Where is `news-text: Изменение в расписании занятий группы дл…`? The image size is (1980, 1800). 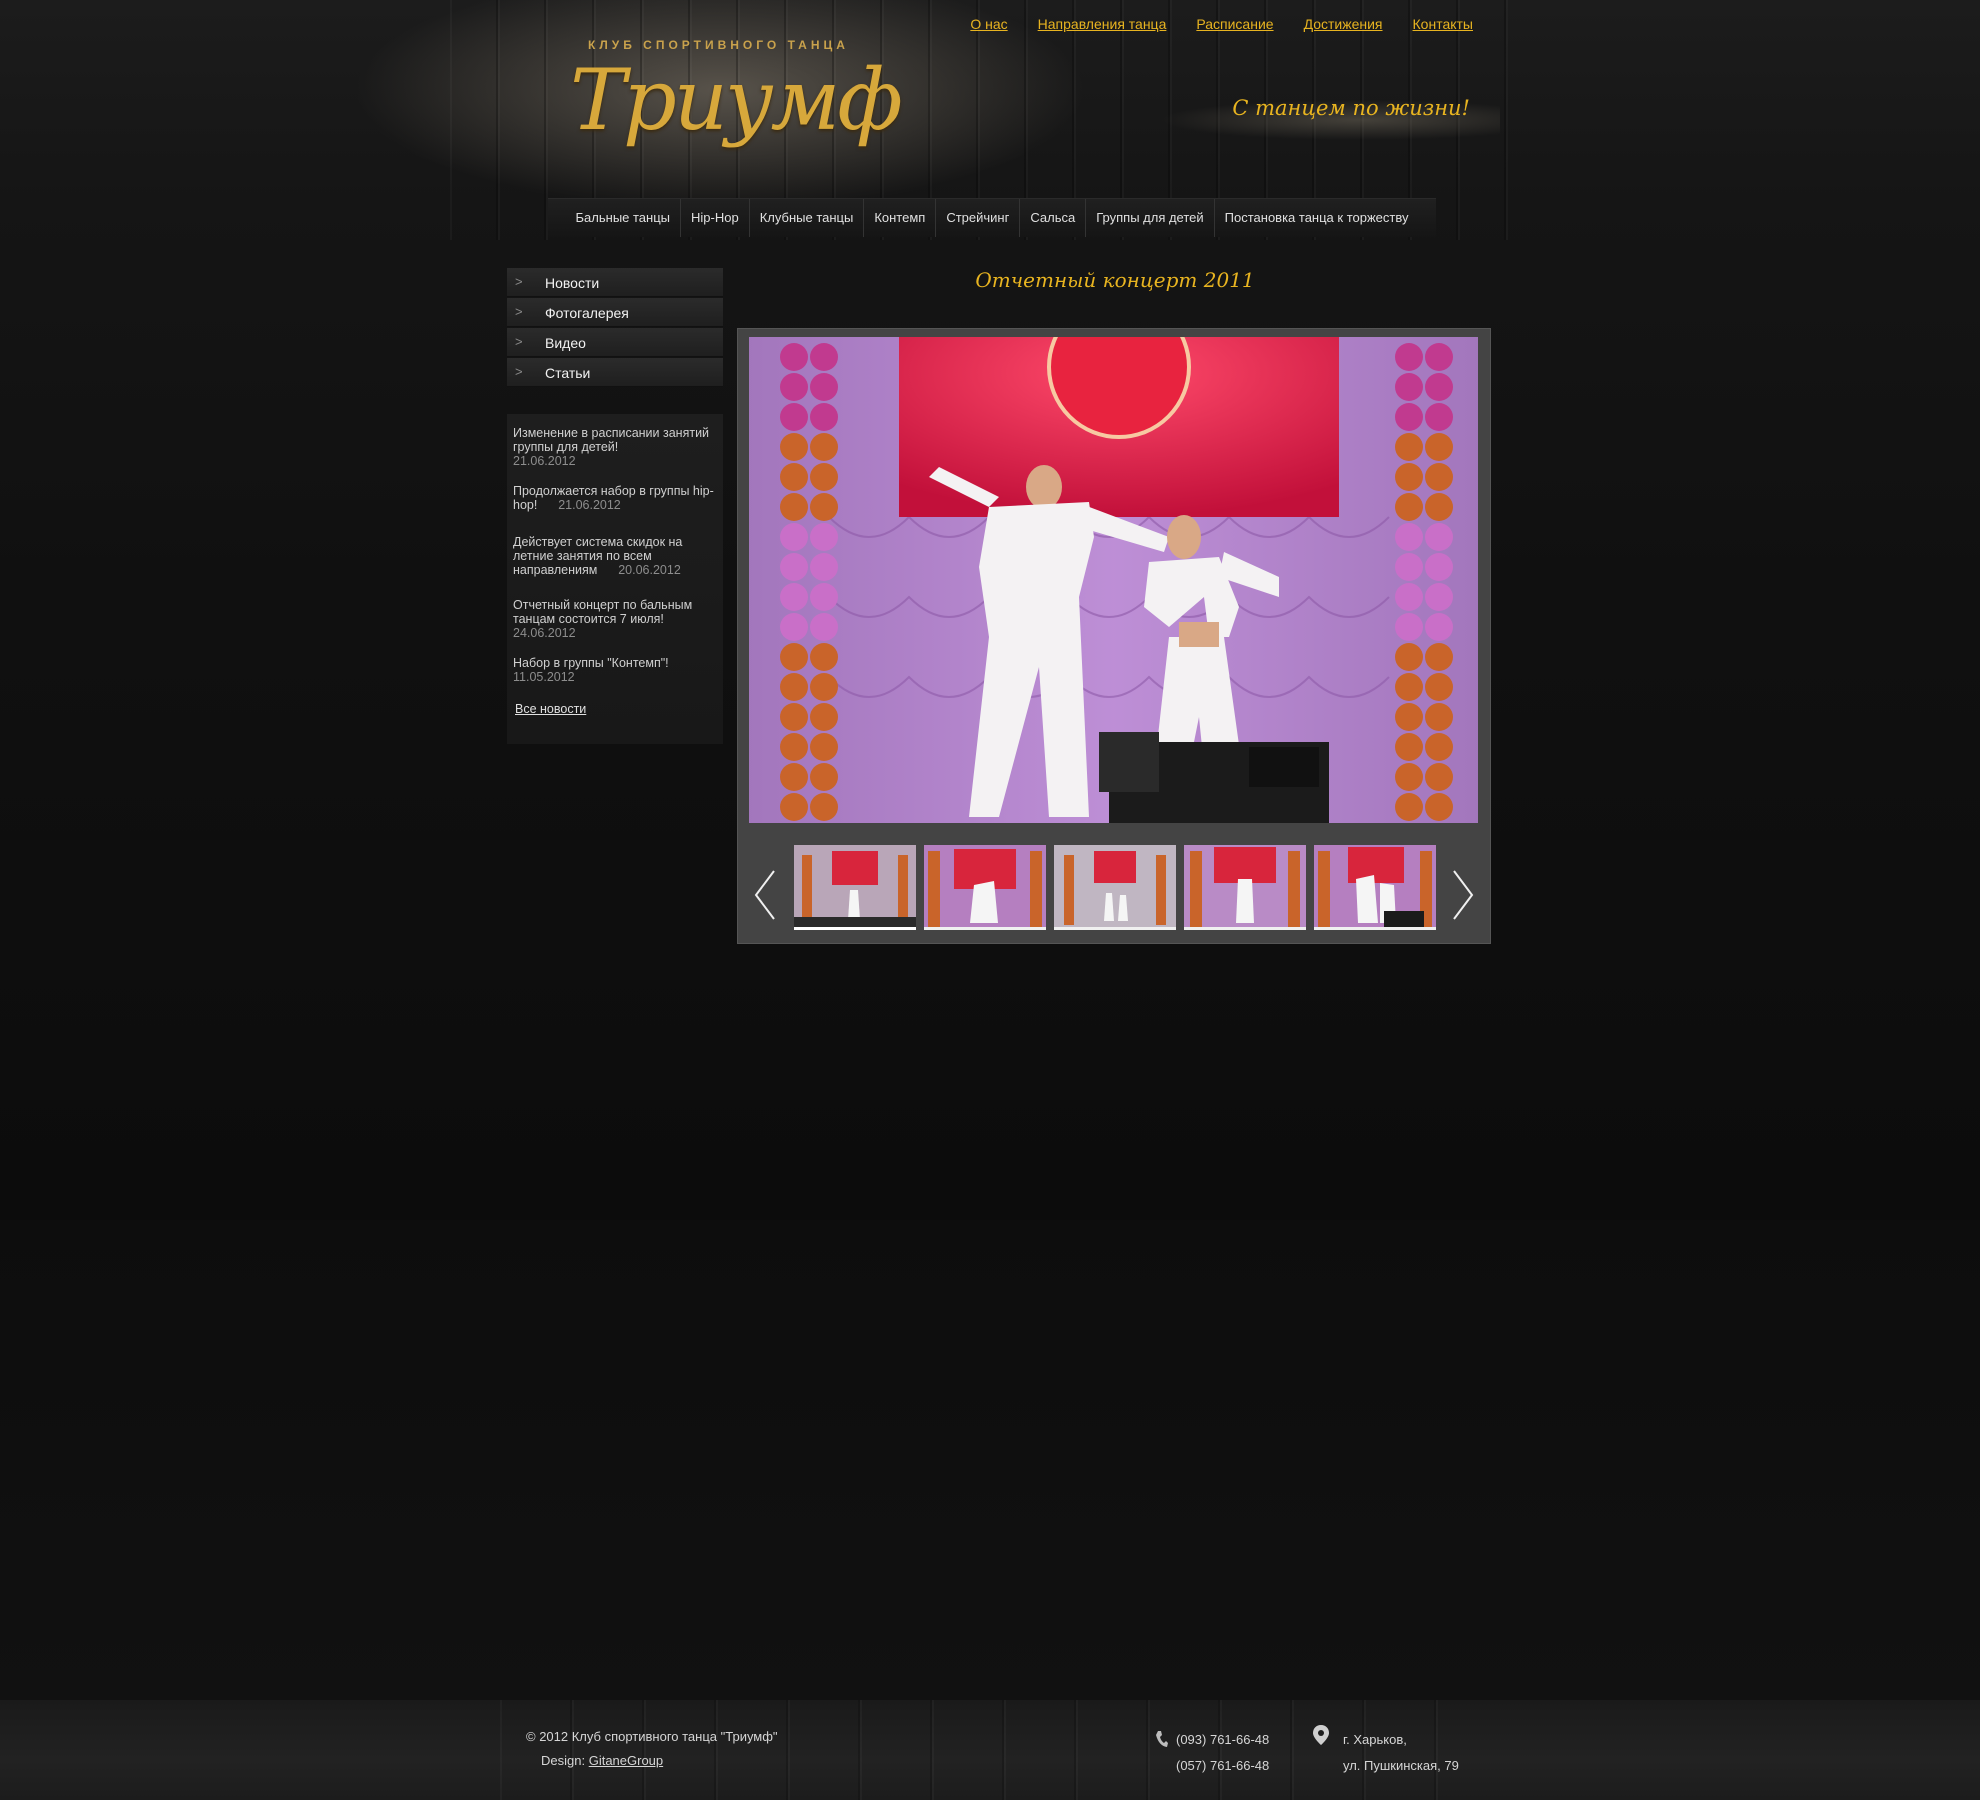
news-text: Изменение в расписании занятий группы дл… is located at coordinates (611, 440).